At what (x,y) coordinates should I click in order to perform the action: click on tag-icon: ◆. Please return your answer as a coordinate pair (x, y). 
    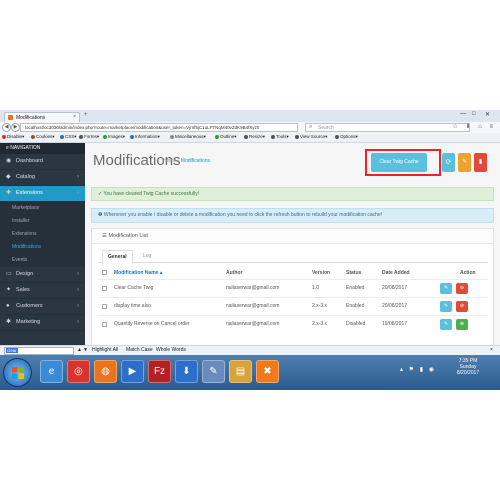
    Looking at the image, I should click on (8, 177).